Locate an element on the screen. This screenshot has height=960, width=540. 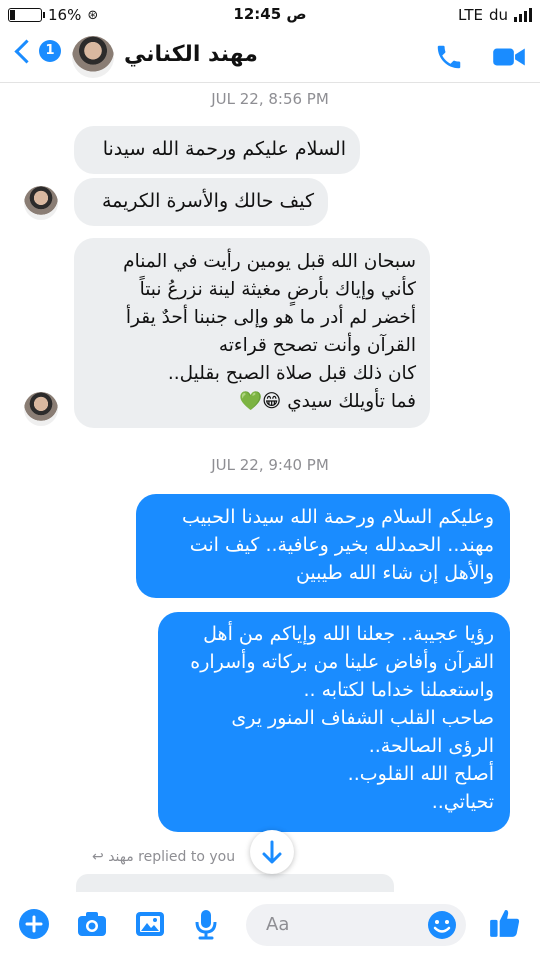
like-button is located at coordinates (505, 925).